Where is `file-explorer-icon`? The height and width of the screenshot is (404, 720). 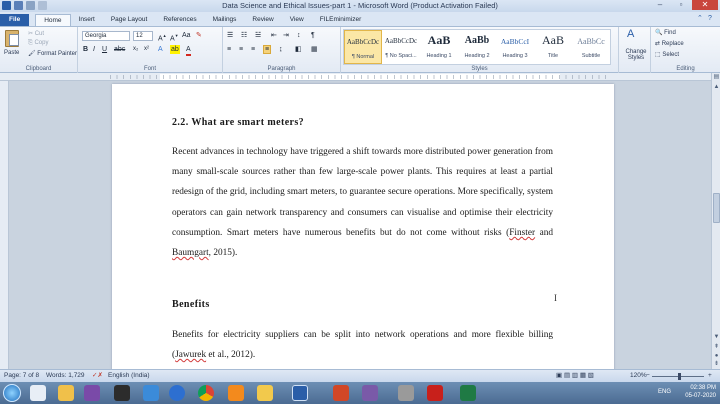 file-explorer-icon is located at coordinates (38, 393).